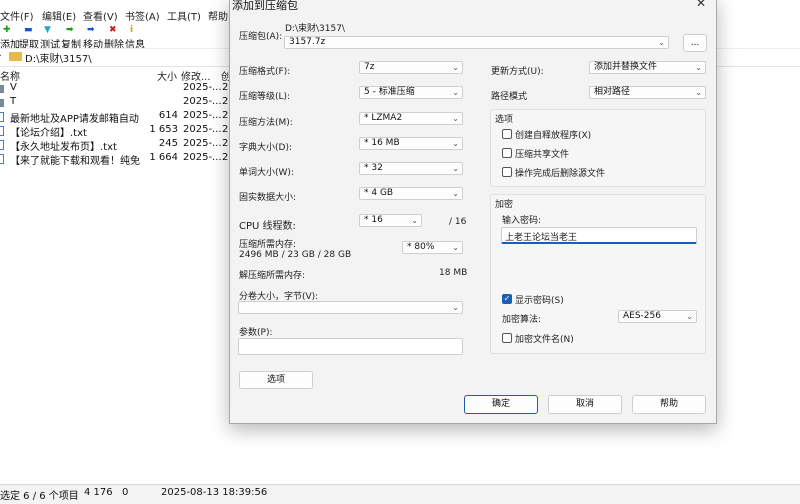 The width and height of the screenshot is (800, 504). What do you see at coordinates (657, 316) in the screenshot?
I see `encryption-method-combo: AES-256 ⌄` at bounding box center [657, 316].